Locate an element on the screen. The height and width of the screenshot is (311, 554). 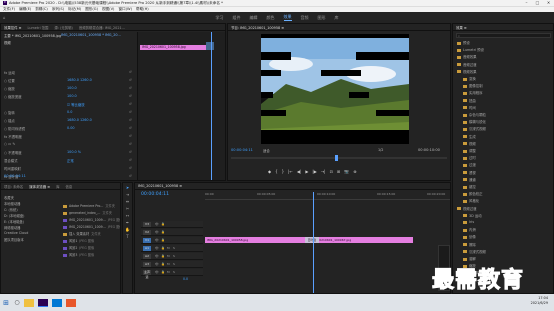
workspace-color: 颜色 is located at coordinates (271, 18).